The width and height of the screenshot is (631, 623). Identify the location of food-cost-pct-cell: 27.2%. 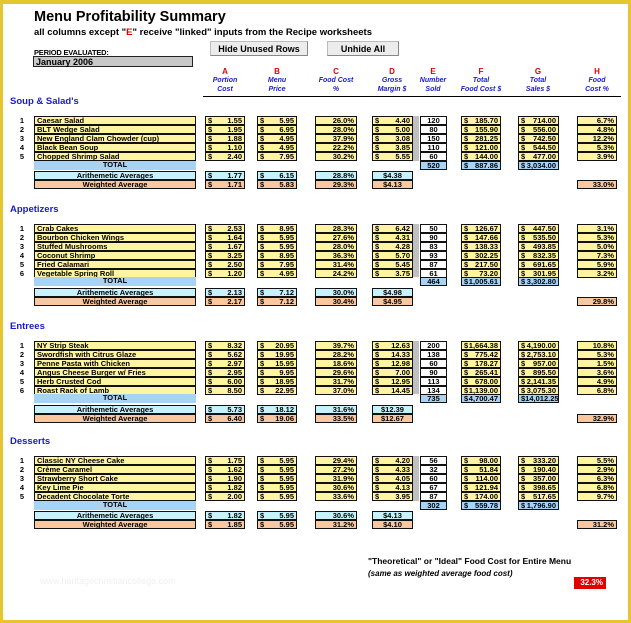
(336, 469).